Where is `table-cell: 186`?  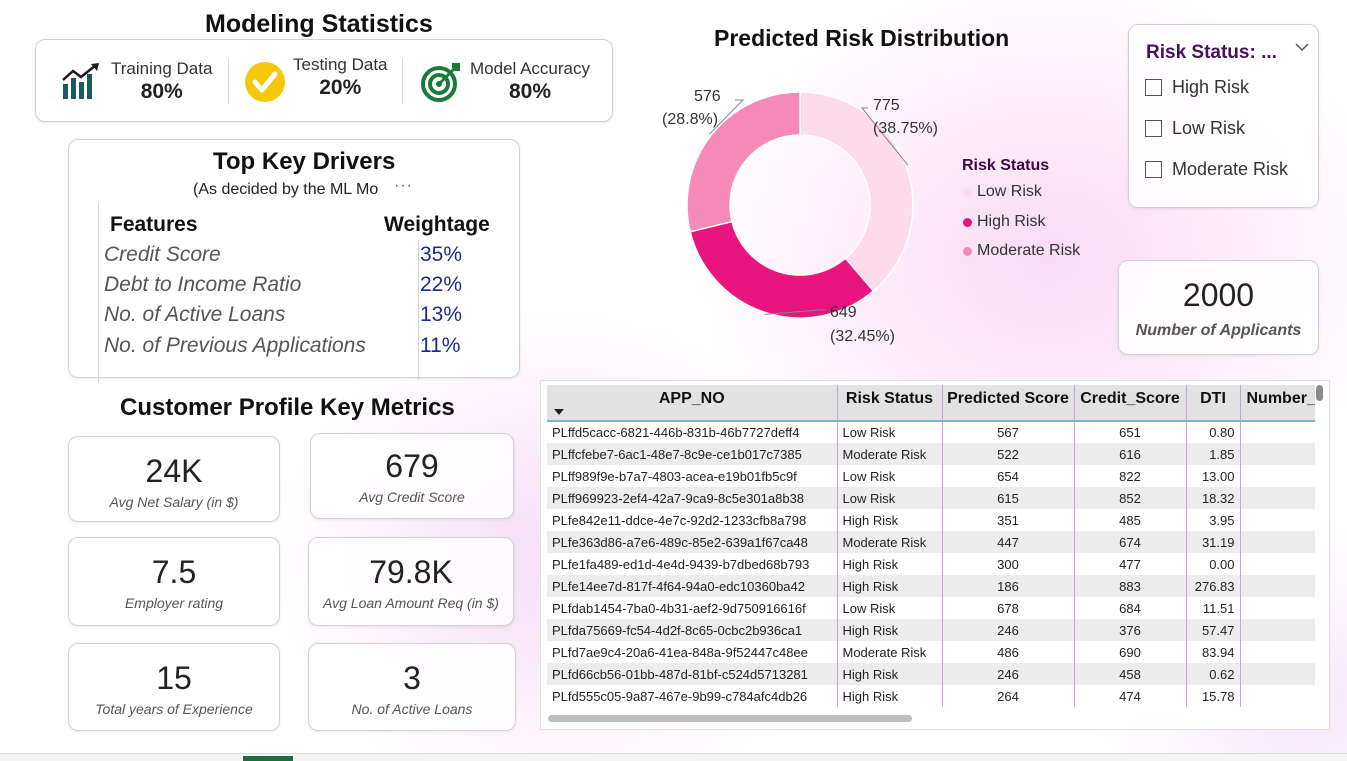
table-cell: 186 is located at coordinates (1008, 586).